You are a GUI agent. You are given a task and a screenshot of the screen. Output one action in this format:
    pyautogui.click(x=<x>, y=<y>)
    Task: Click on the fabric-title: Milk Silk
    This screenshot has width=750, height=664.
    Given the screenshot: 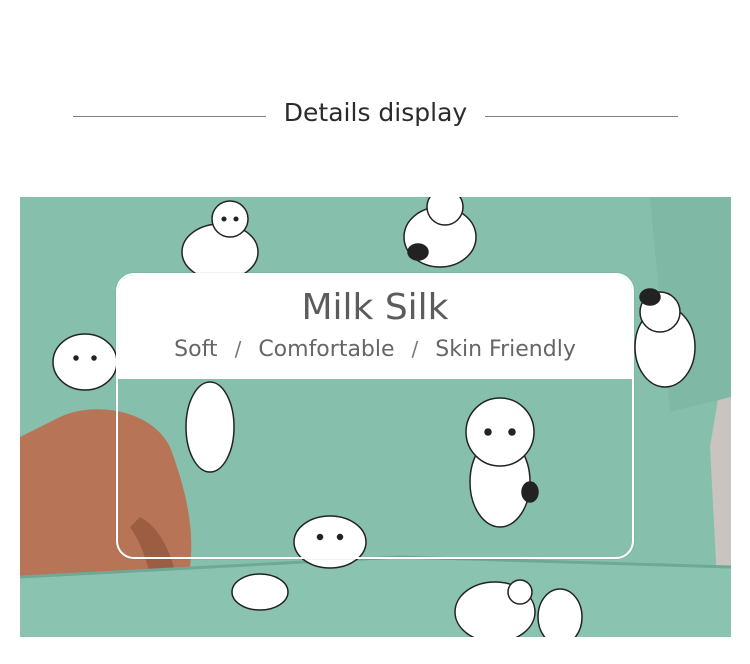 What is the action you would take?
    pyautogui.click(x=375, y=307)
    